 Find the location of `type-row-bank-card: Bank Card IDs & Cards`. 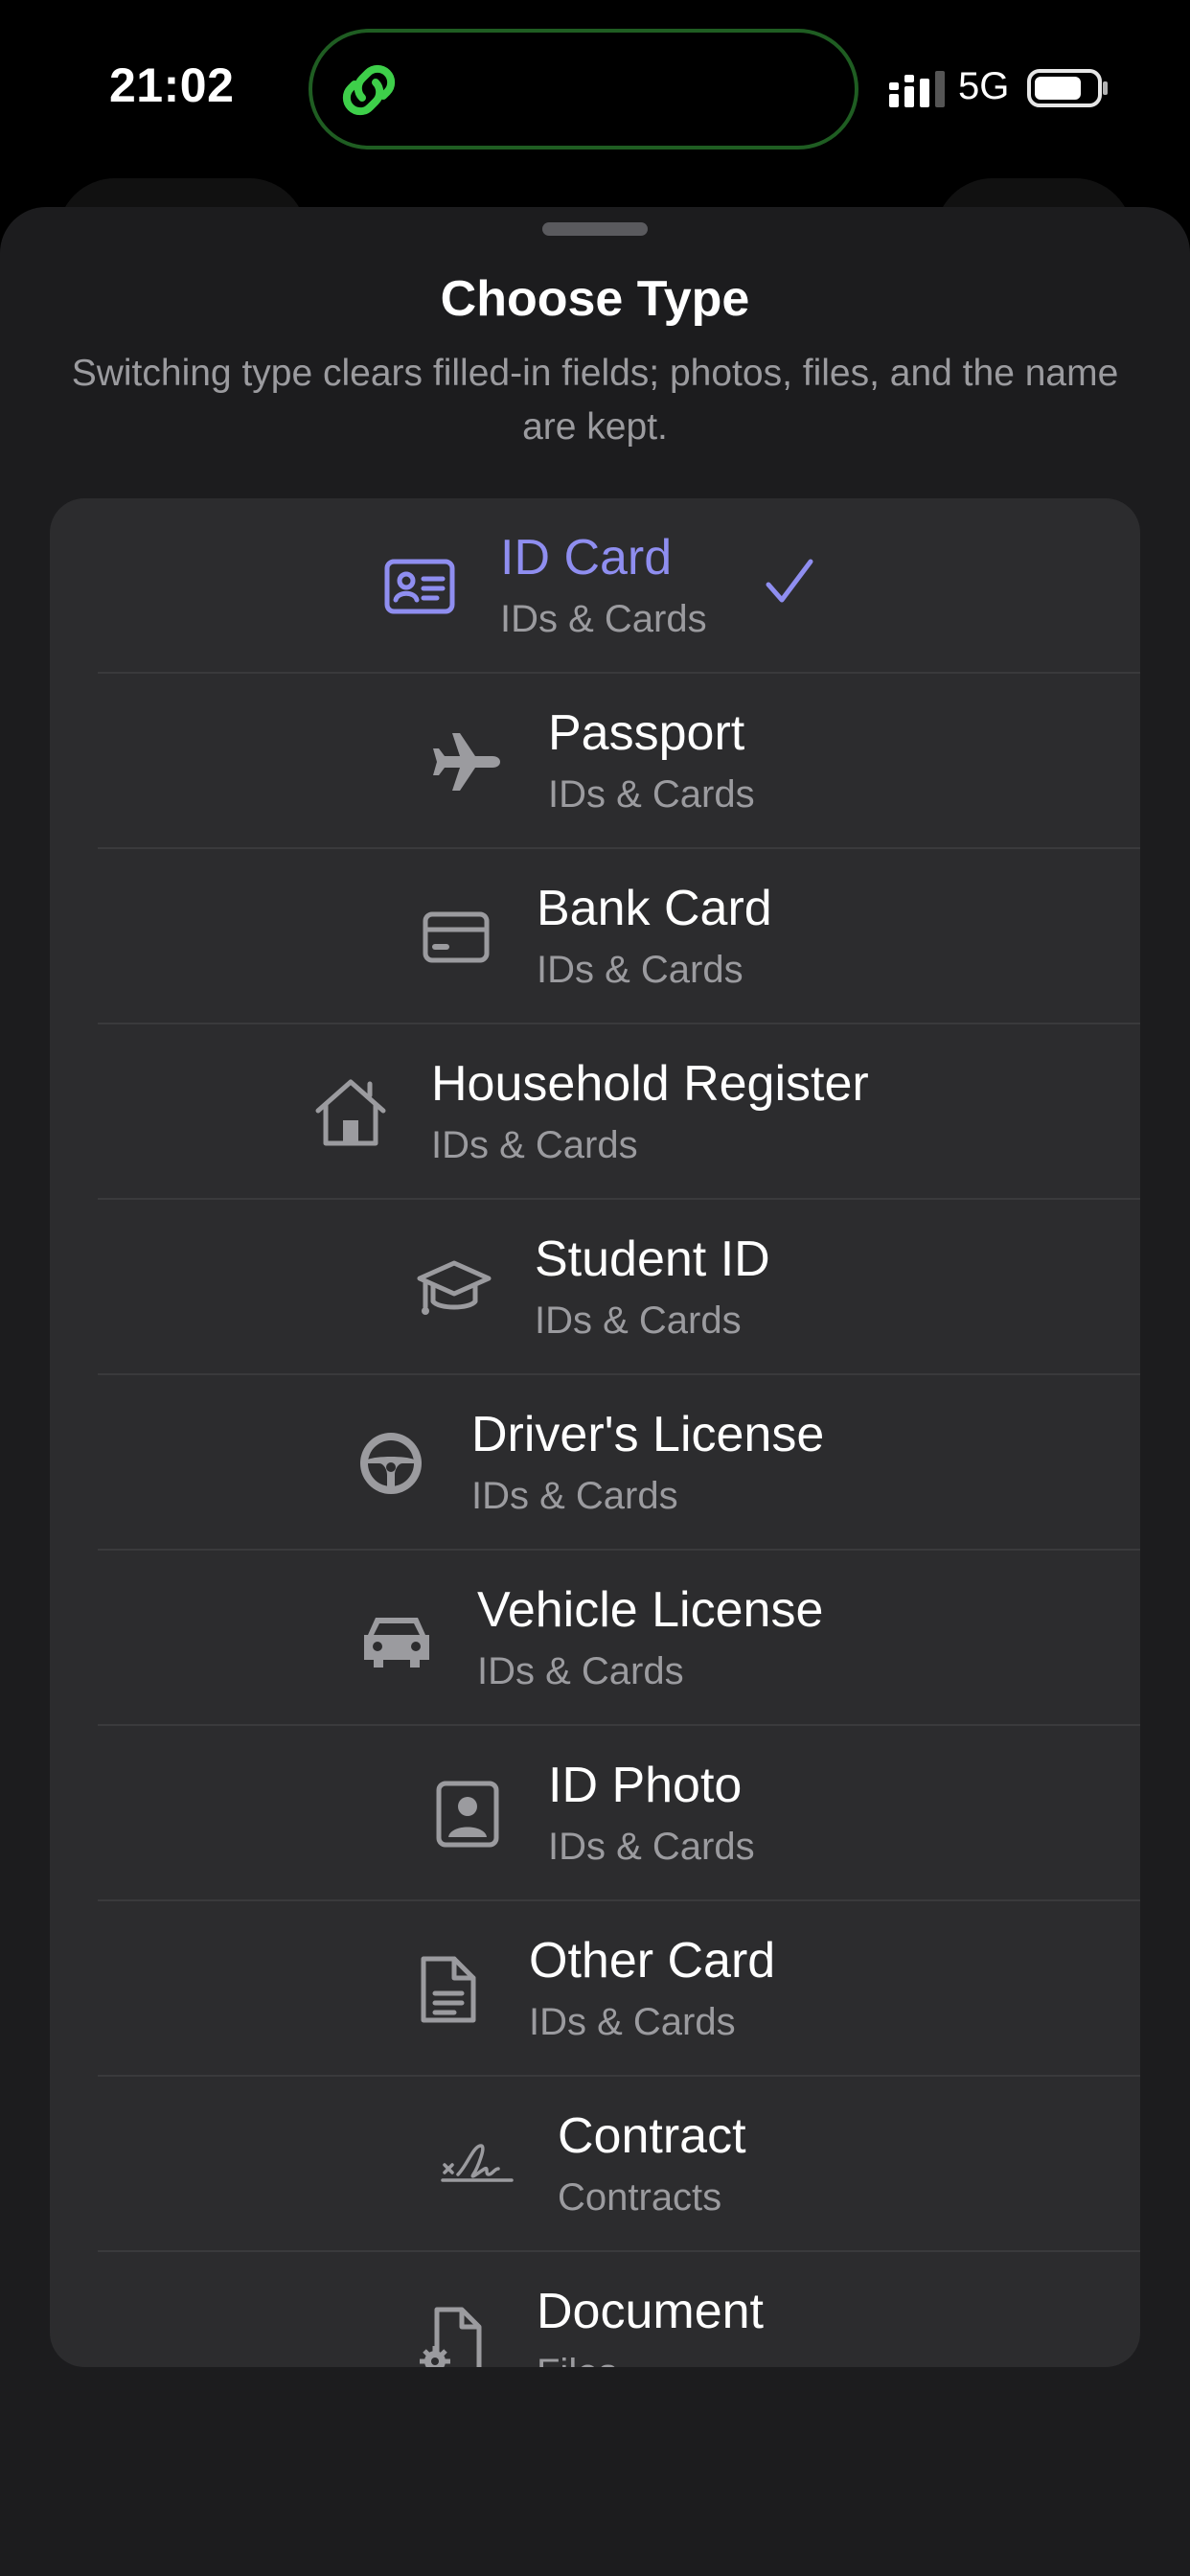

type-row-bank-card: Bank Card IDs & Cards is located at coordinates (595, 936).